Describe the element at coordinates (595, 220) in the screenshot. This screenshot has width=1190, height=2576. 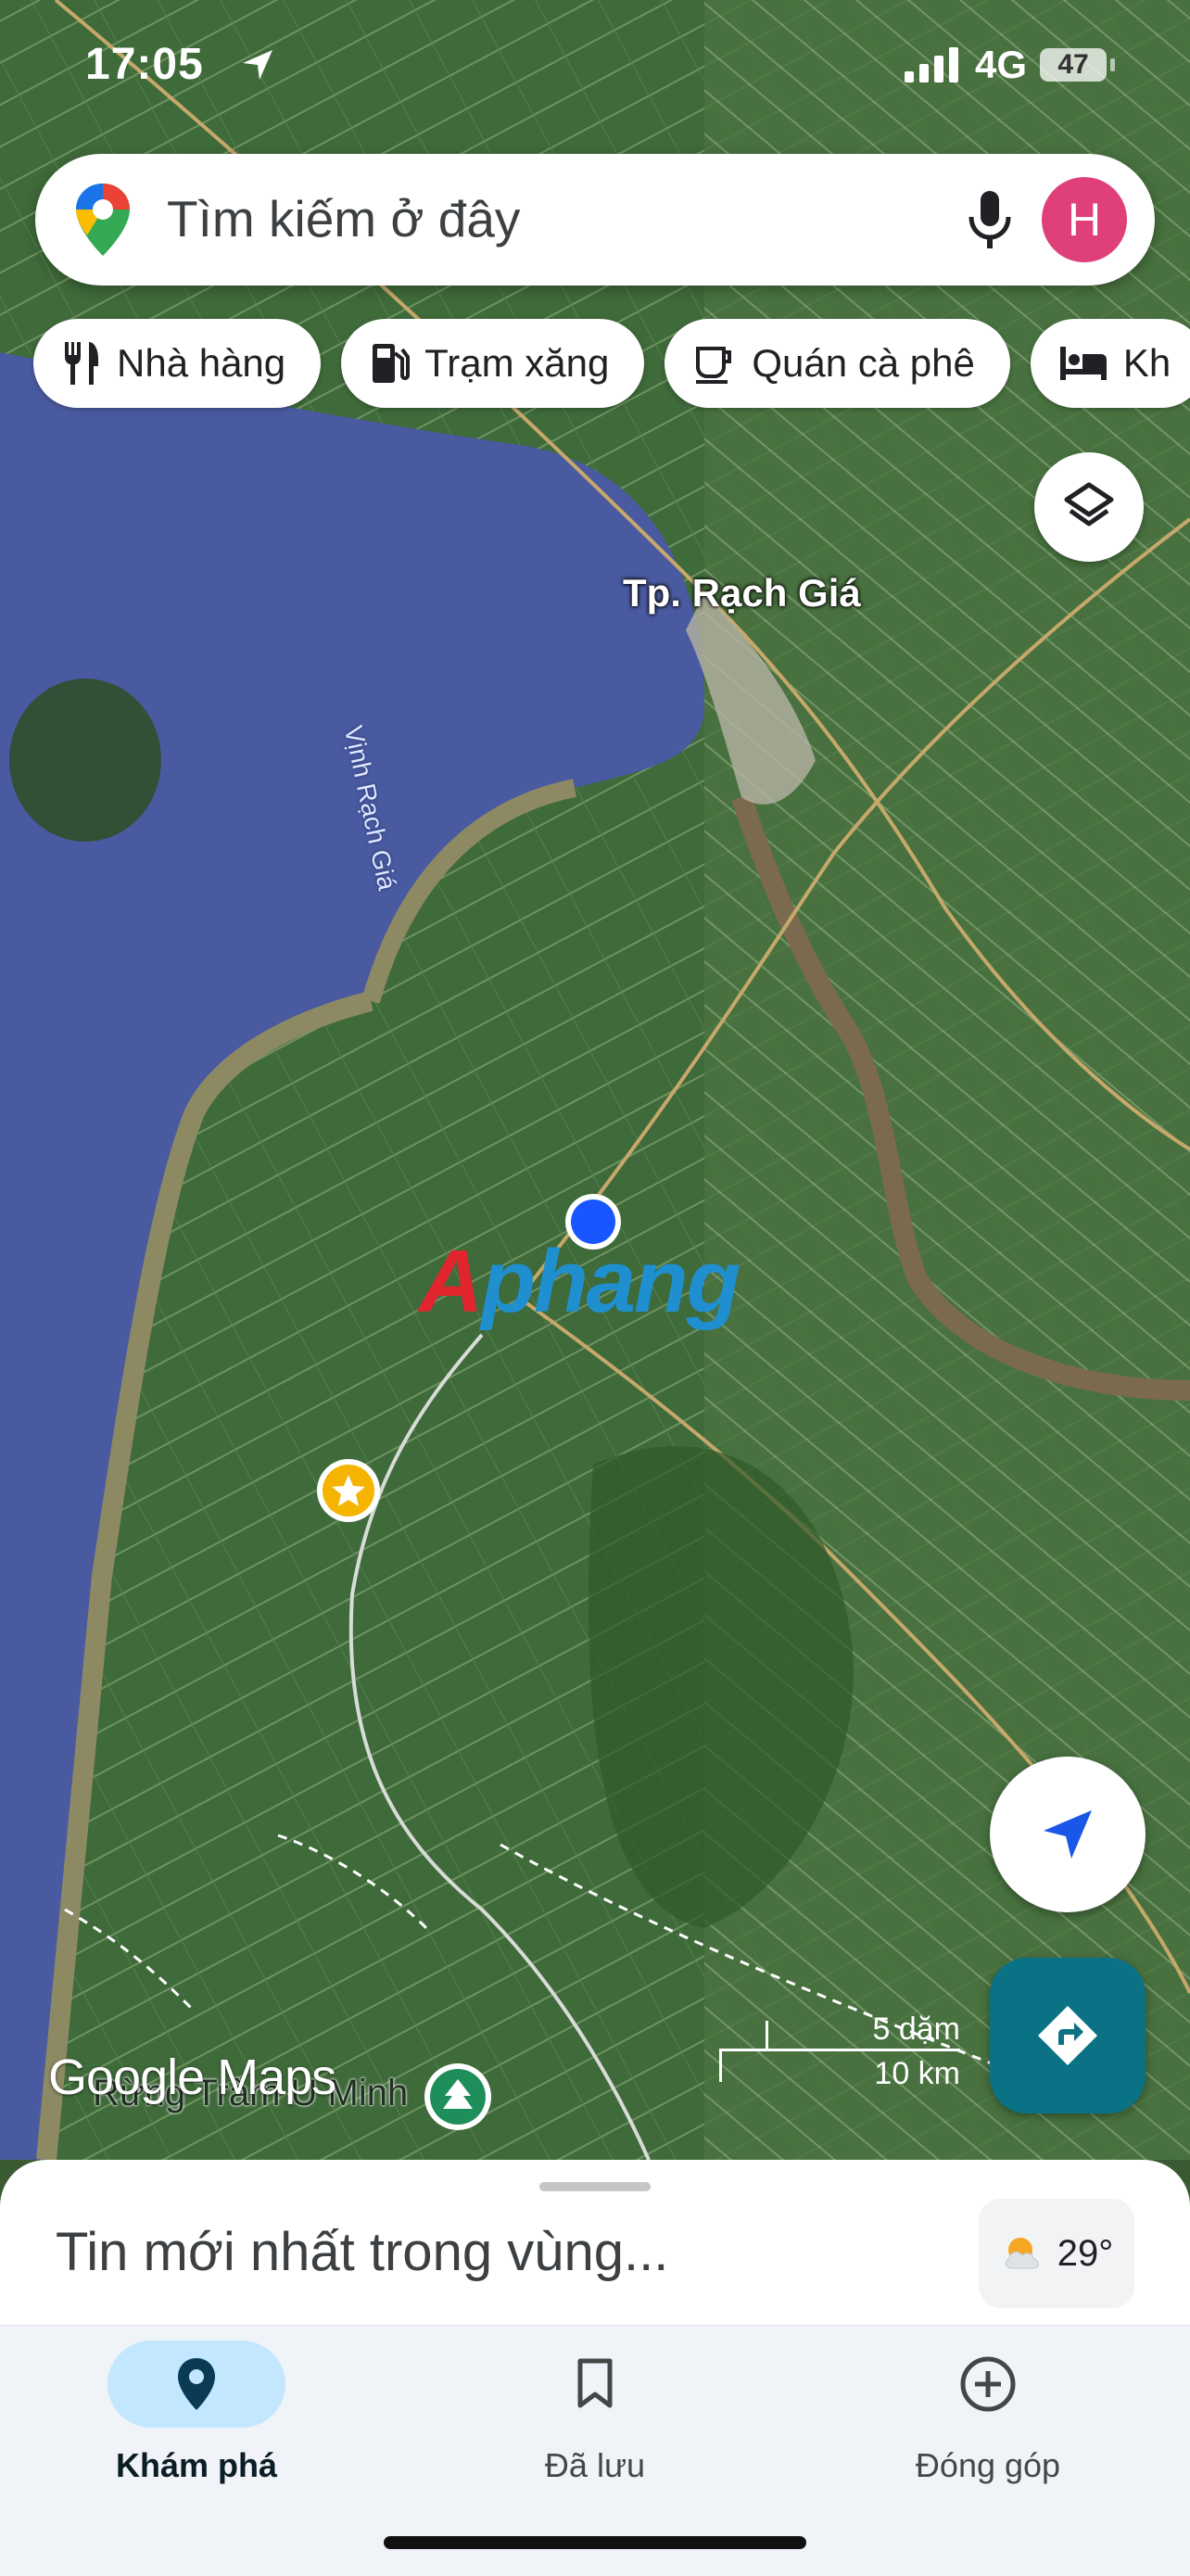
I see `search-bar: Tìm kiếm ở đây H` at that location.